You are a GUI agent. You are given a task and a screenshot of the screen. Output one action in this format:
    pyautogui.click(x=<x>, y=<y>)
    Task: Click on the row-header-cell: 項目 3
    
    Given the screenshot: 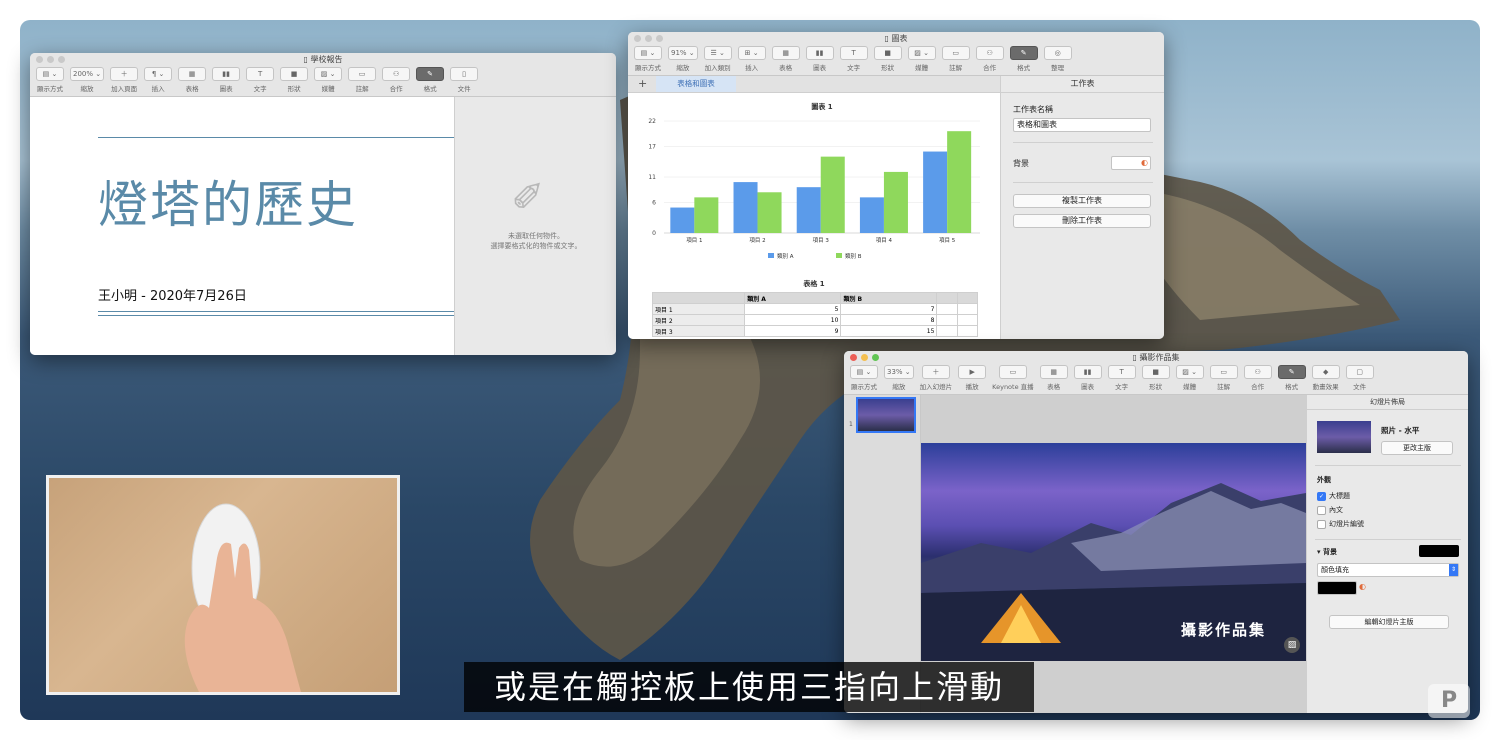 What is the action you would take?
    pyautogui.click(x=698, y=331)
    